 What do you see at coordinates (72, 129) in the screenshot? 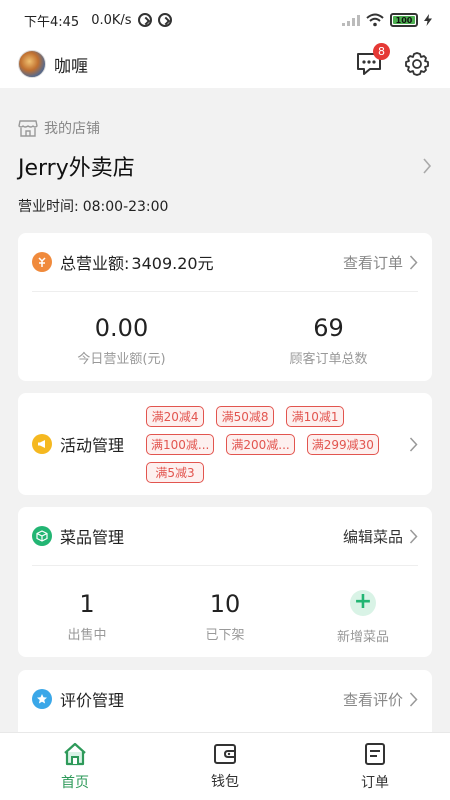
I see `store-section-label: 我的店铺` at bounding box center [72, 129].